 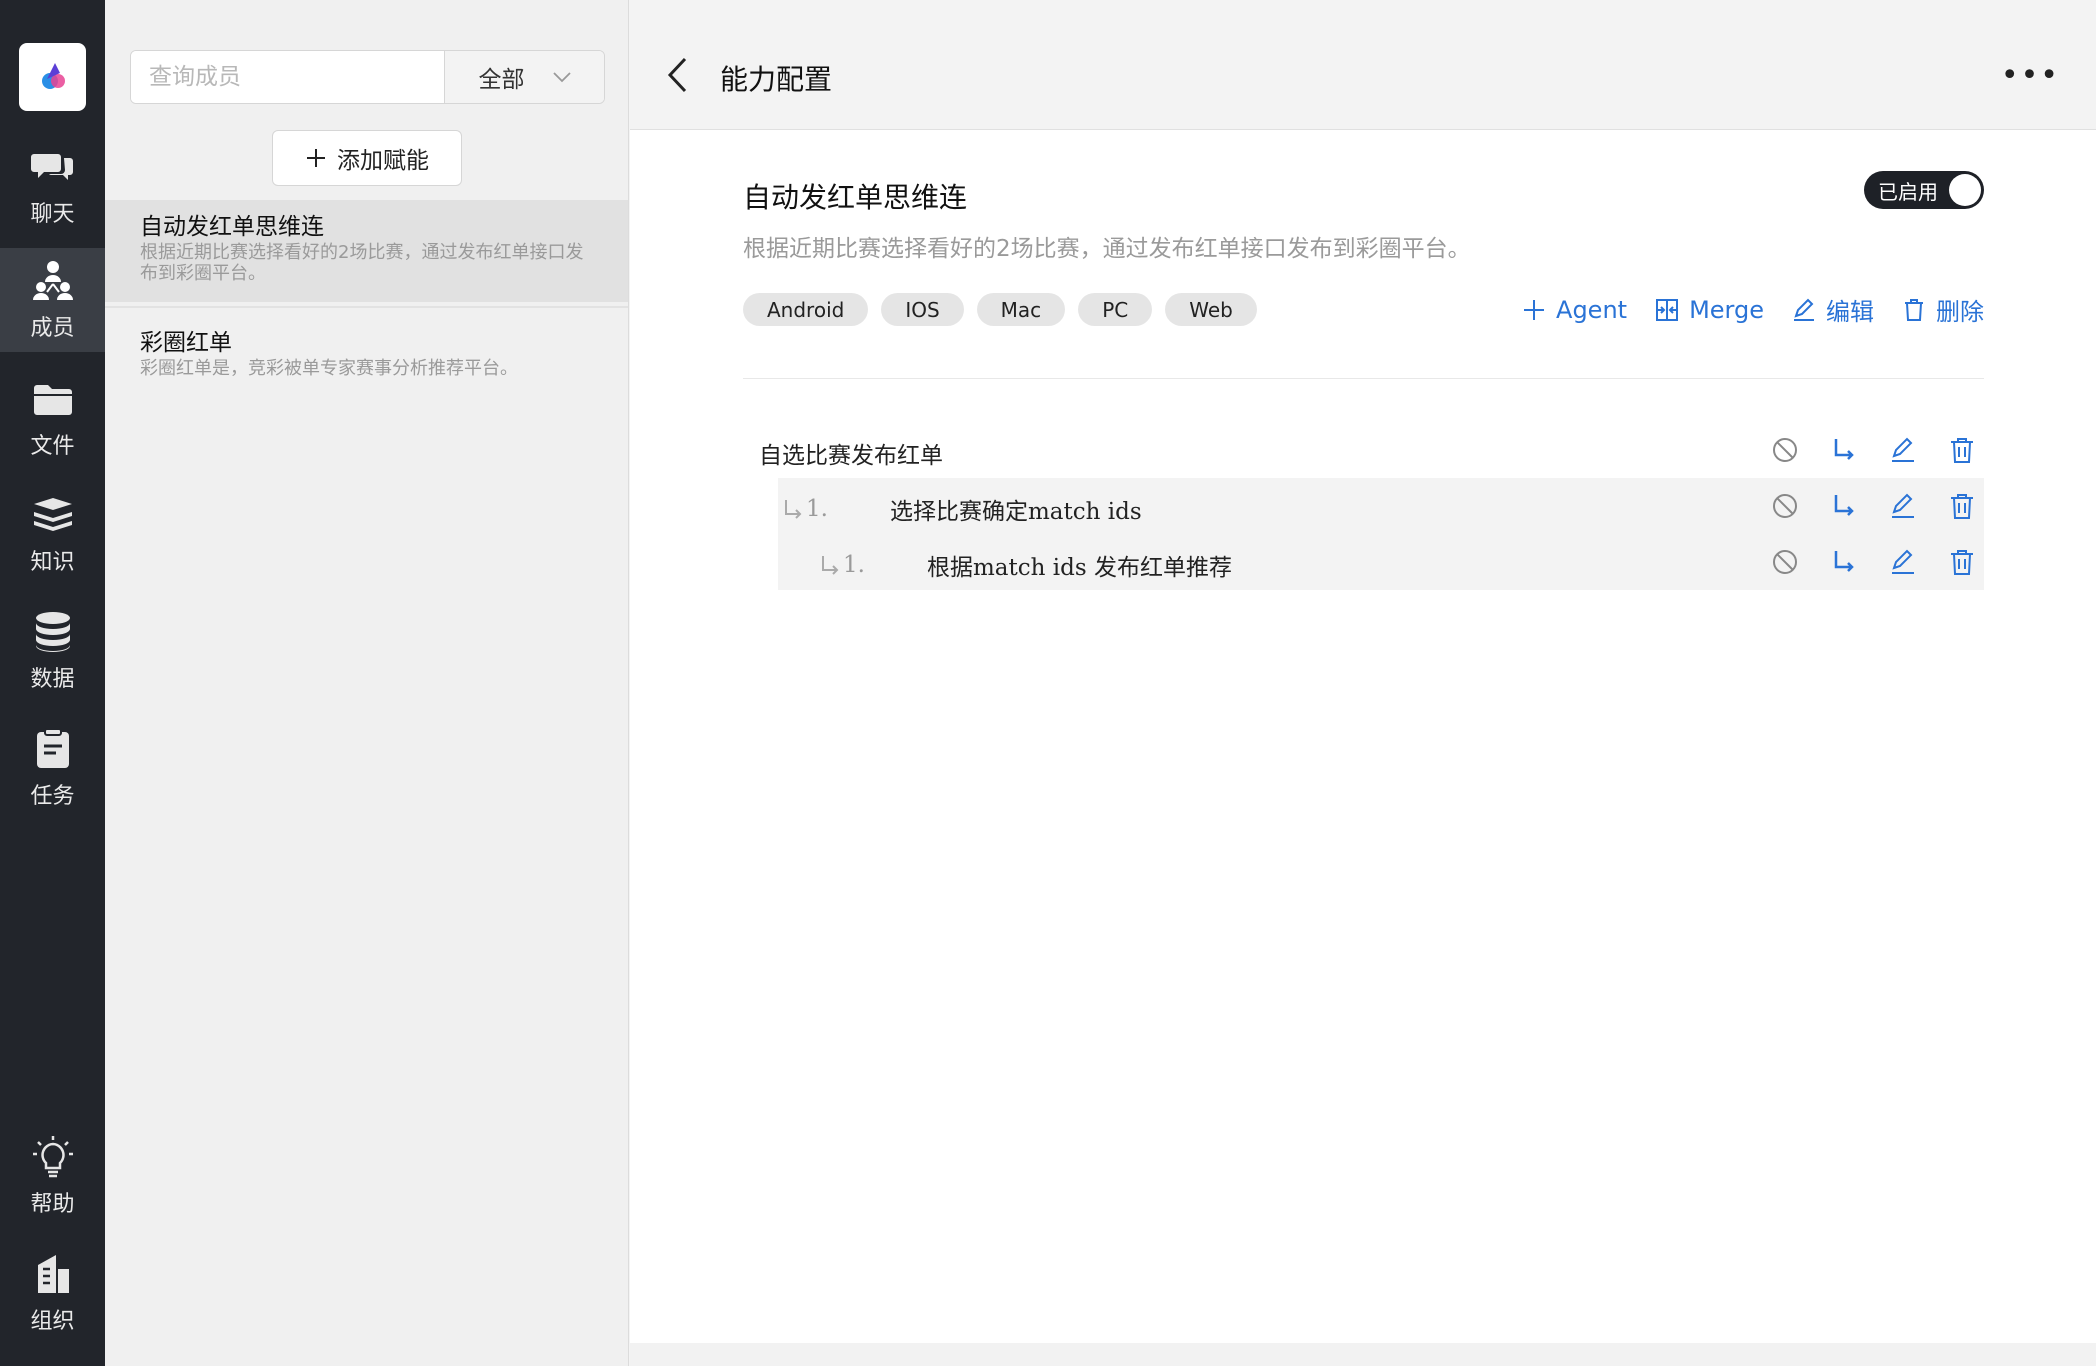 What do you see at coordinates (52, 400) in the screenshot?
I see `folder-icon` at bounding box center [52, 400].